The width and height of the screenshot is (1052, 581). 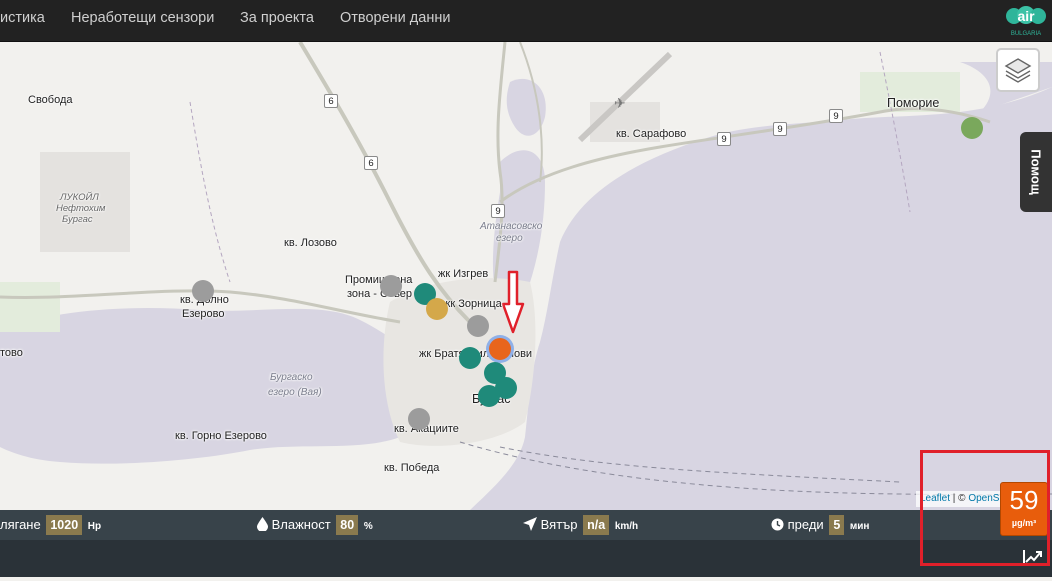 What do you see at coordinates (310, 243) in the screenshot?
I see `place-lozovo: кв. Лозово` at bounding box center [310, 243].